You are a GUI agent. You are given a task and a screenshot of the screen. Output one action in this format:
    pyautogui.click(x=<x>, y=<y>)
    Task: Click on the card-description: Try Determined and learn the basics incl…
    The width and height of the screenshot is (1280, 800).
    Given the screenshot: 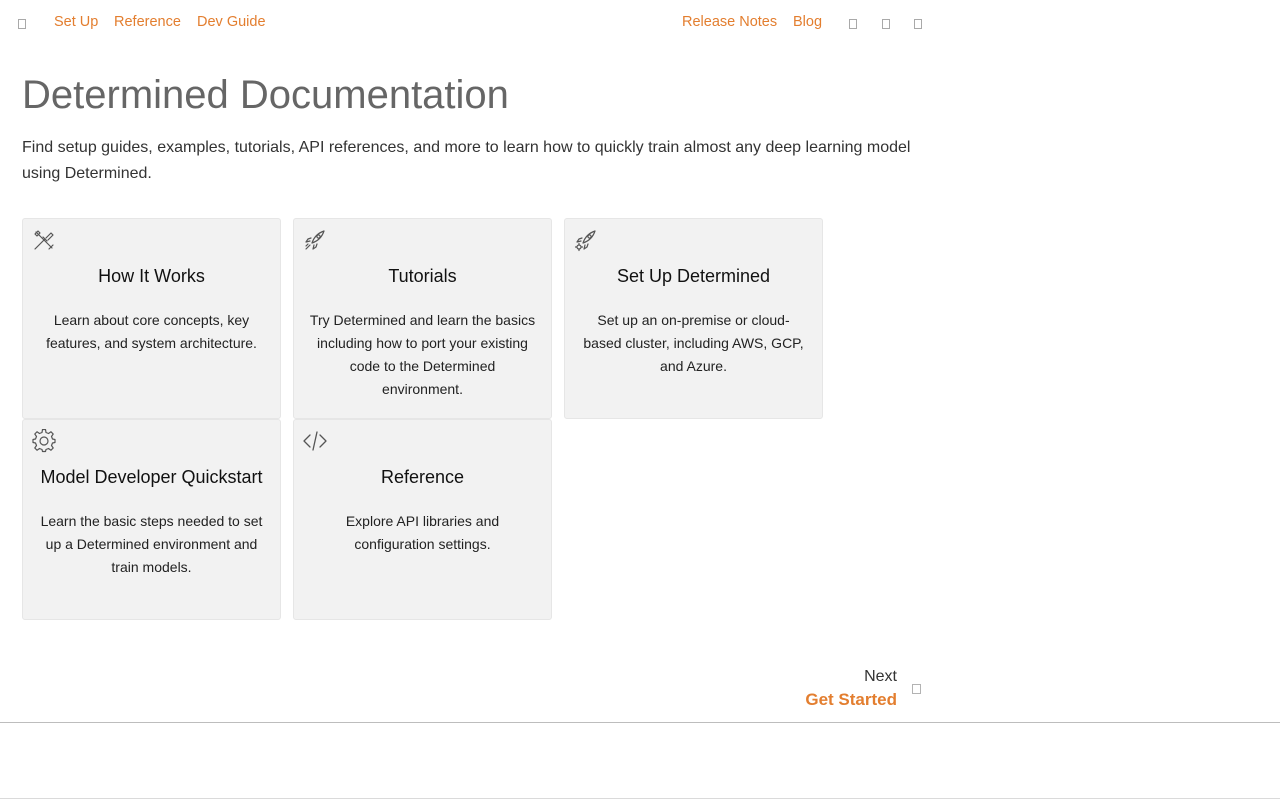 What is the action you would take?
    pyautogui.click(x=422, y=354)
    